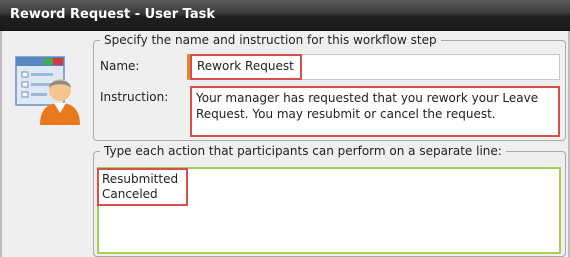 The image size is (570, 257). I want to click on instruction-label: Instruction:, so click(134, 97).